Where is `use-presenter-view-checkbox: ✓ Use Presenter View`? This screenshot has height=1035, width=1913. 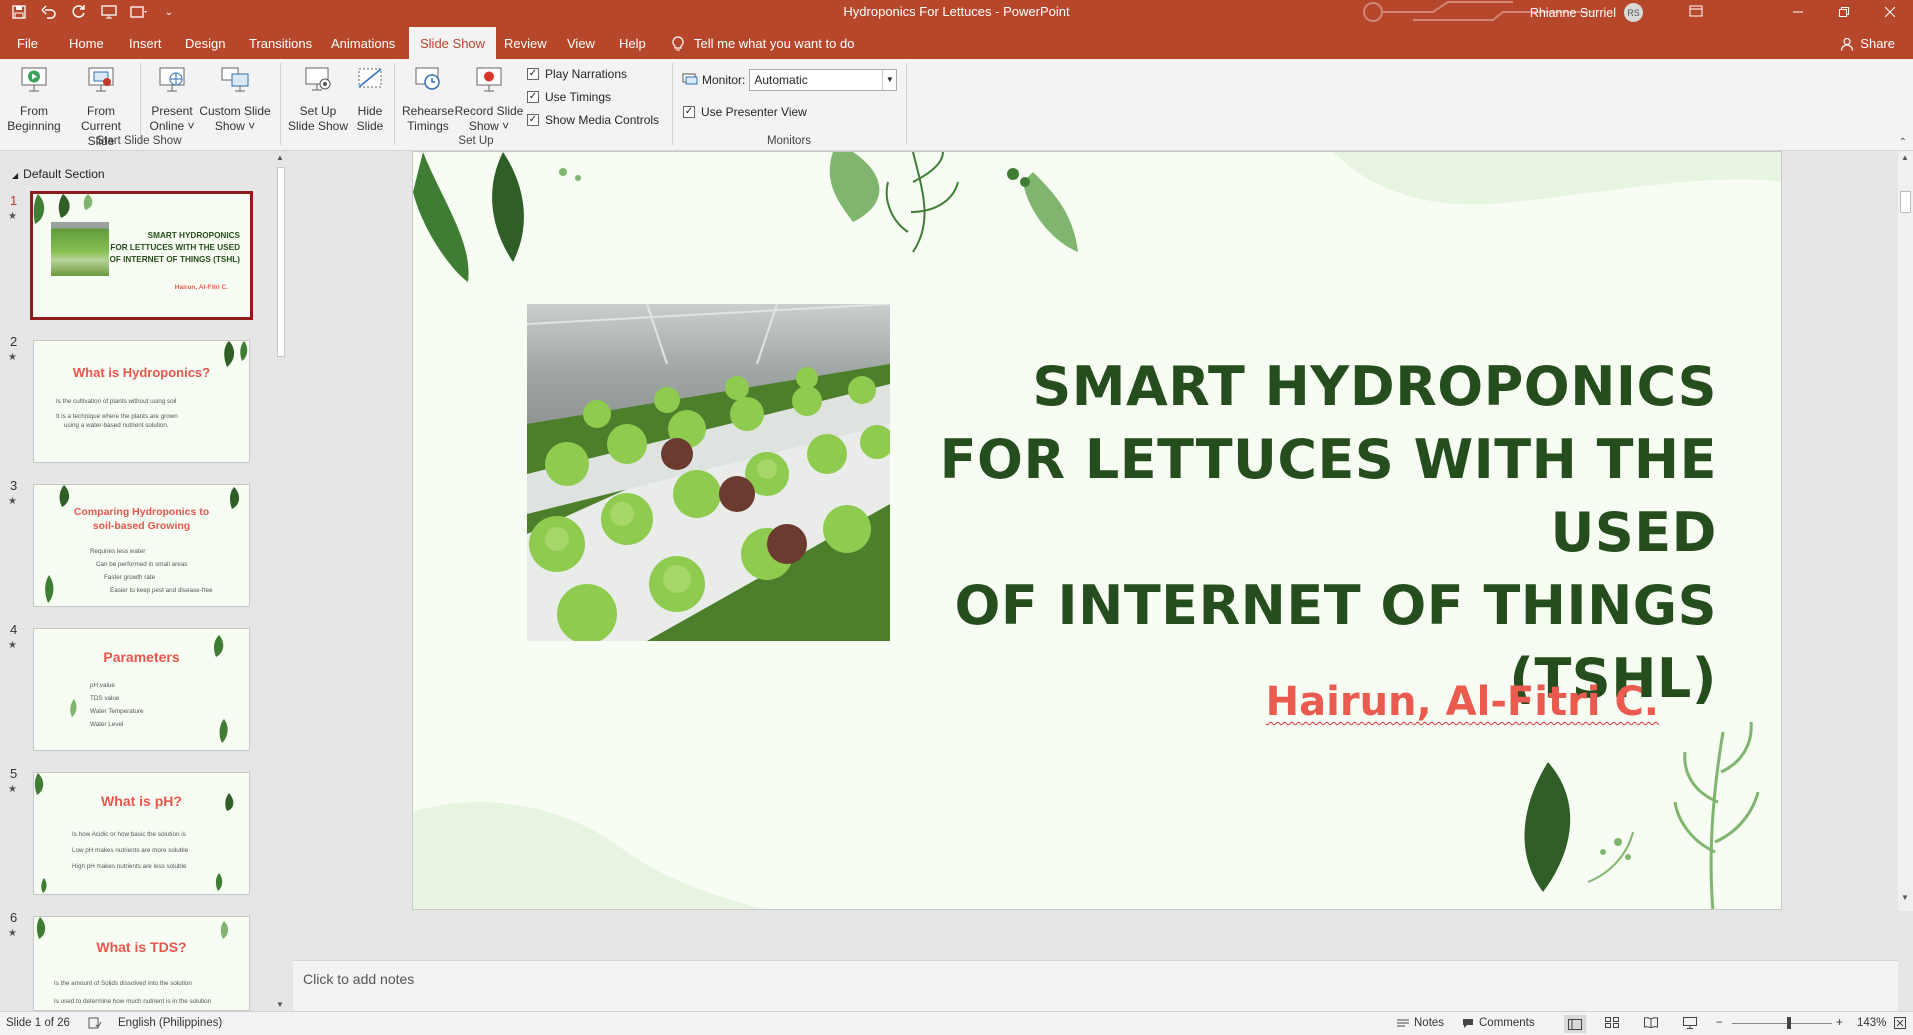 use-presenter-view-checkbox: ✓ Use Presenter View is located at coordinates (745, 112).